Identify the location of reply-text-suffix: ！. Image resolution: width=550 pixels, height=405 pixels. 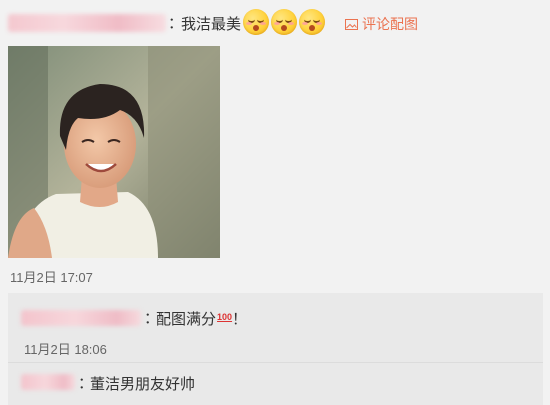
(240, 319).